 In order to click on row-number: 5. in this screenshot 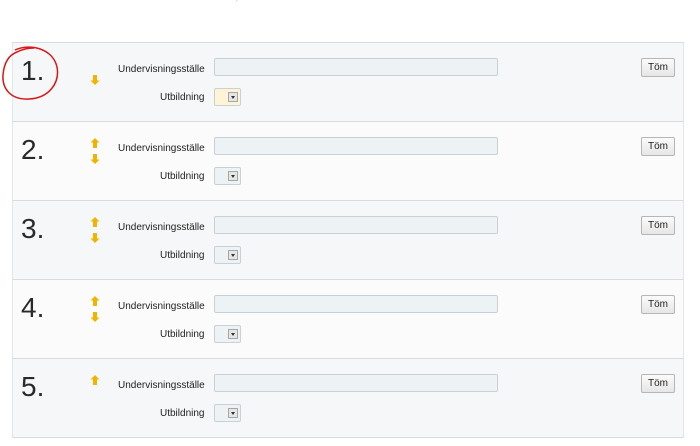, I will do `click(33, 386)`.